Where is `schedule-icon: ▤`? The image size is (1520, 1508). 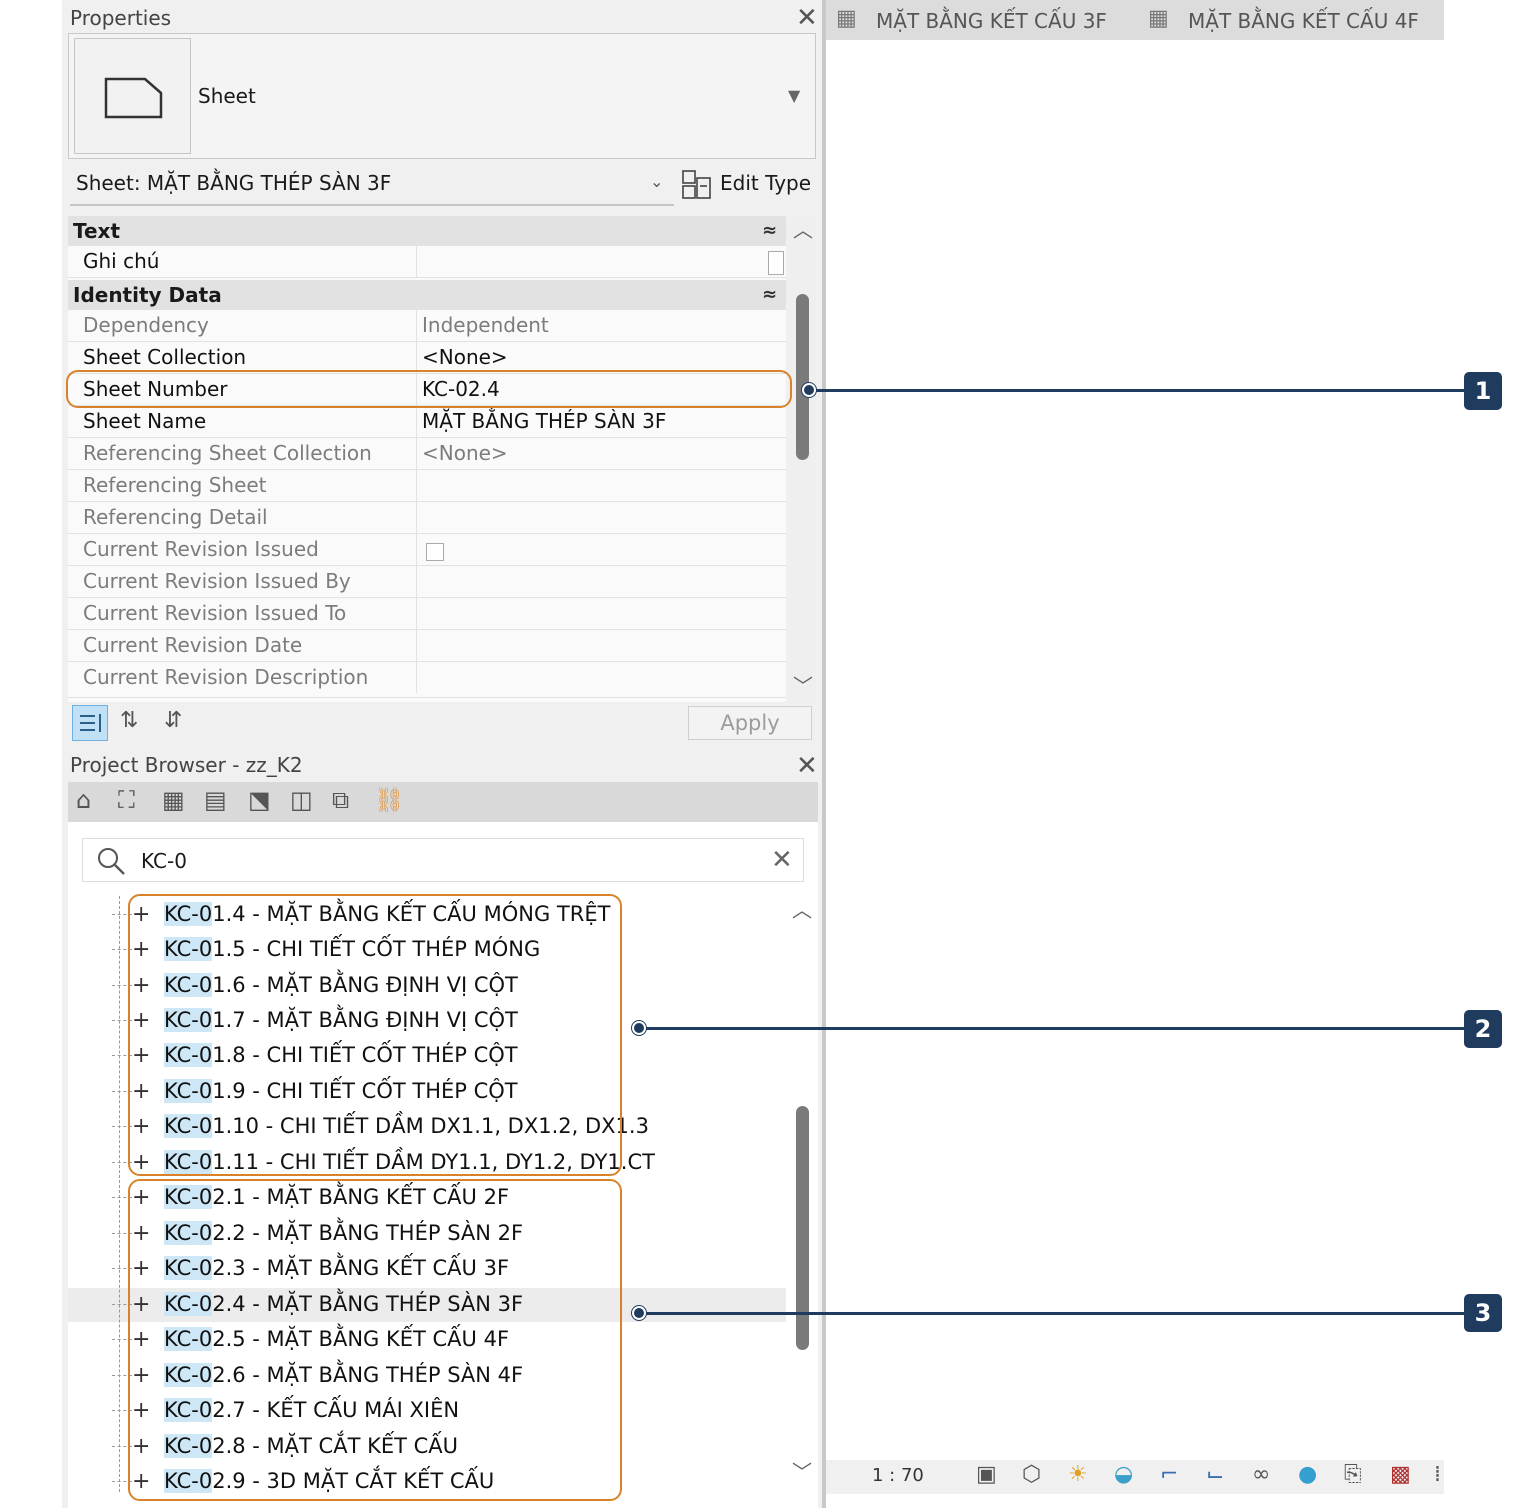
schedule-icon: ▤ is located at coordinates (215, 800).